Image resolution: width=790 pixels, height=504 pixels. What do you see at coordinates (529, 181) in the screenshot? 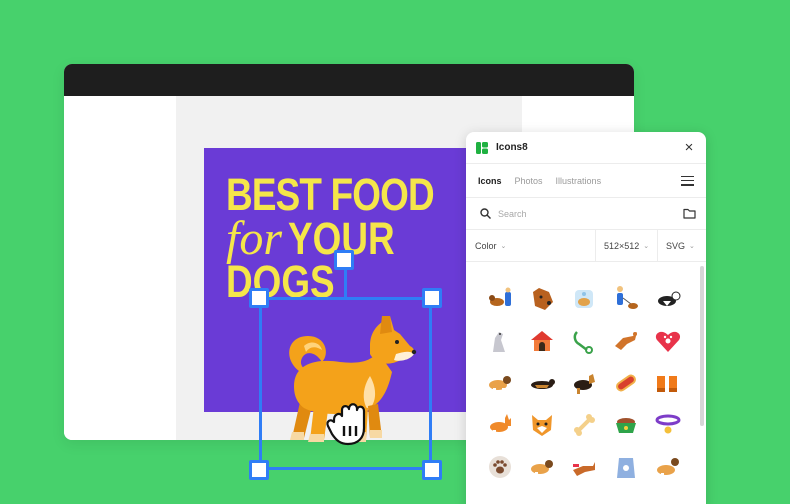
I see `tab-photos: Photos` at bounding box center [529, 181].